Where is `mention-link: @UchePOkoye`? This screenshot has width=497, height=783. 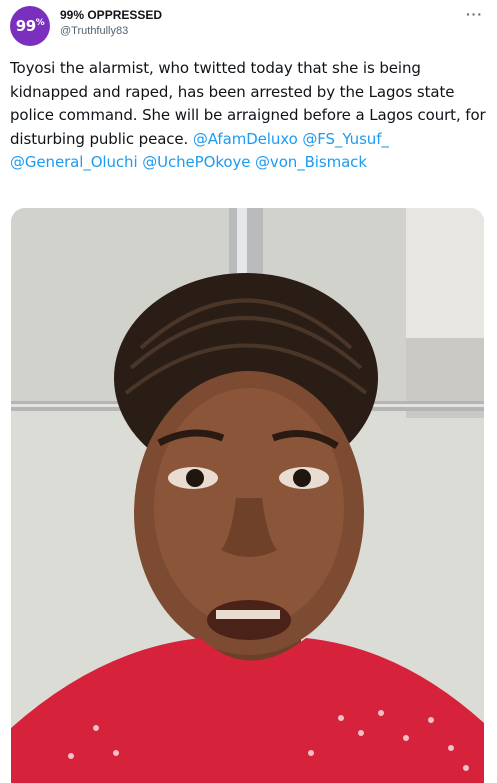 mention-link: @UchePOkoye is located at coordinates (196, 162).